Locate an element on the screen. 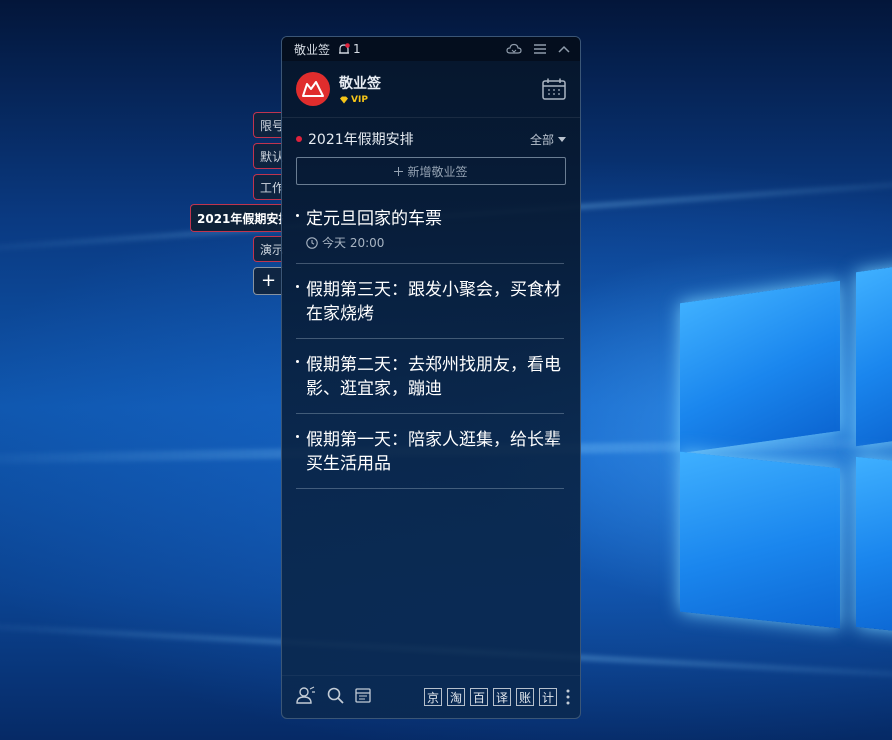  list-item: 假期第一天：陪家人逛集，给长辈买生活用品 is located at coordinates (430, 451).